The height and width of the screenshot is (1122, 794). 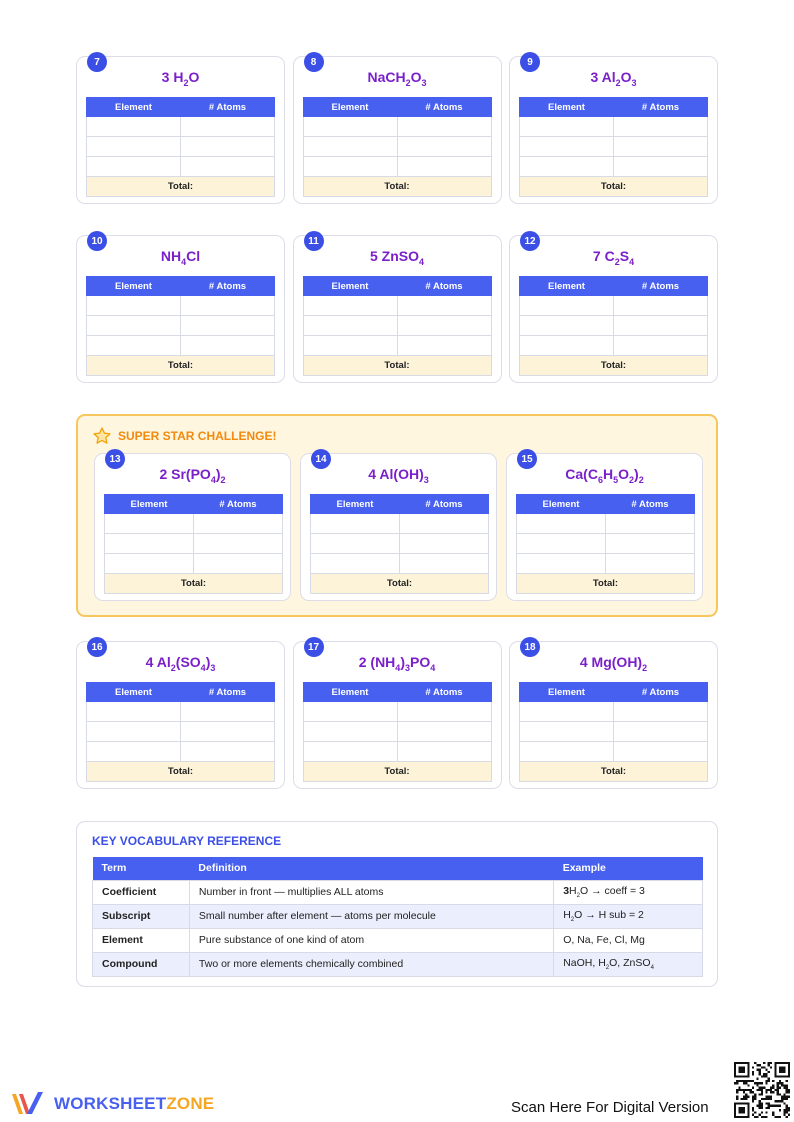 I want to click on formula-text: NaCH, so click(x=386, y=77).